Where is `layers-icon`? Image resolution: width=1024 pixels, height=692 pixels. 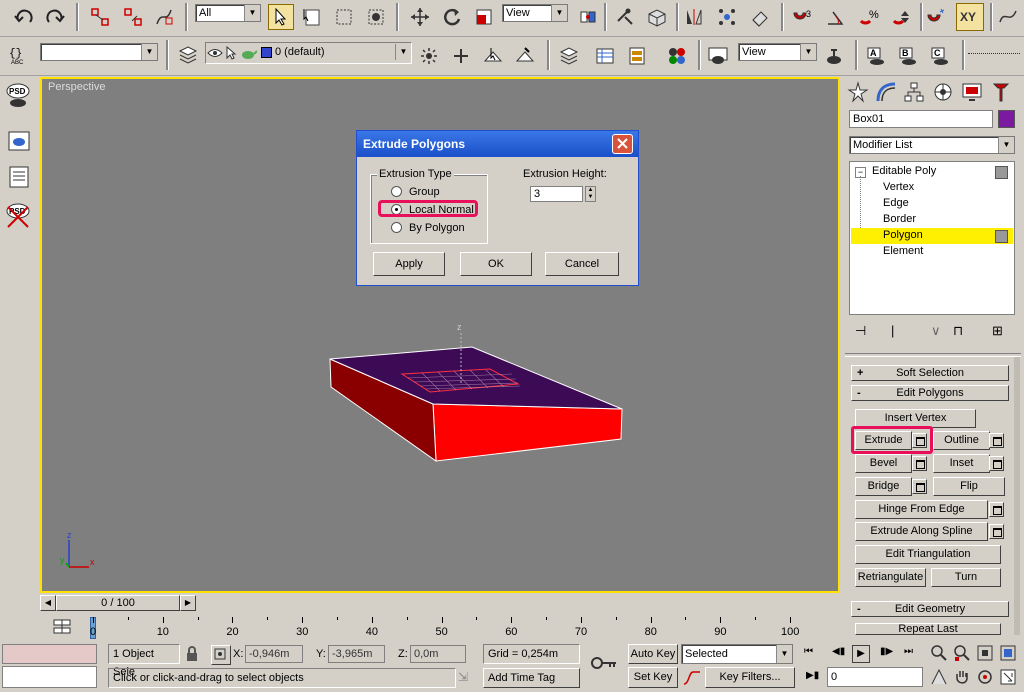 layers-icon is located at coordinates (569, 56).